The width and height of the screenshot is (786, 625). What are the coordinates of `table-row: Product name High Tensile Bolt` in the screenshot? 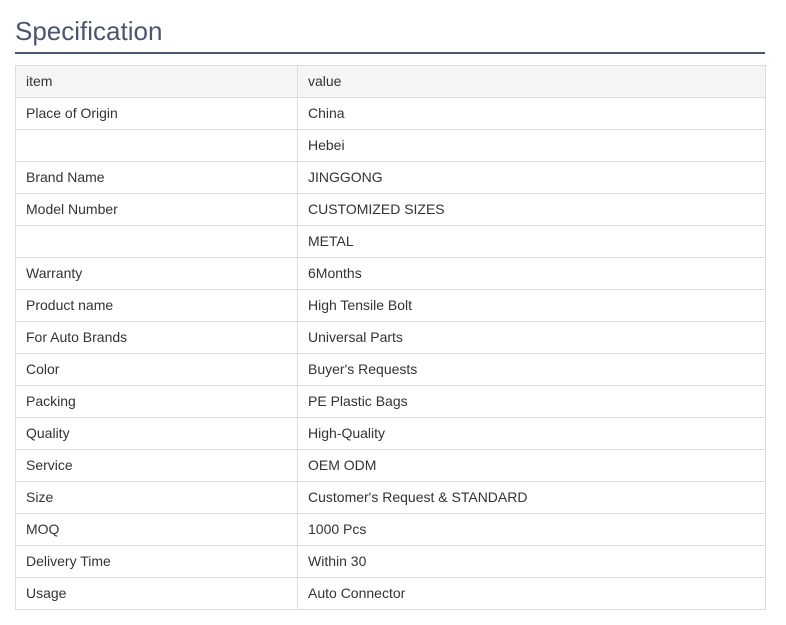 It's located at (390, 305).